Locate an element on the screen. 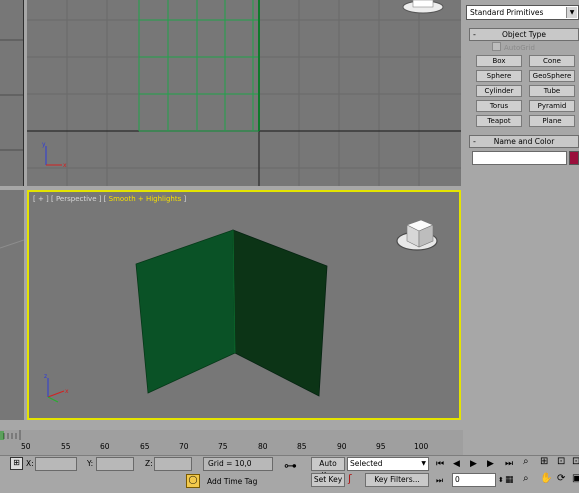  go-to-start-icon: ⏮ is located at coordinates (440, 464).